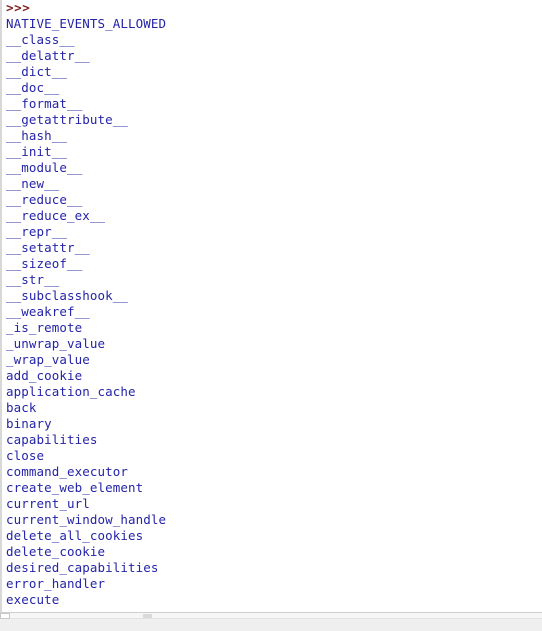 The width and height of the screenshot is (542, 631). Describe the element at coordinates (56, 343) in the screenshot. I see `console-attribute-line: _unwrap_value` at that location.